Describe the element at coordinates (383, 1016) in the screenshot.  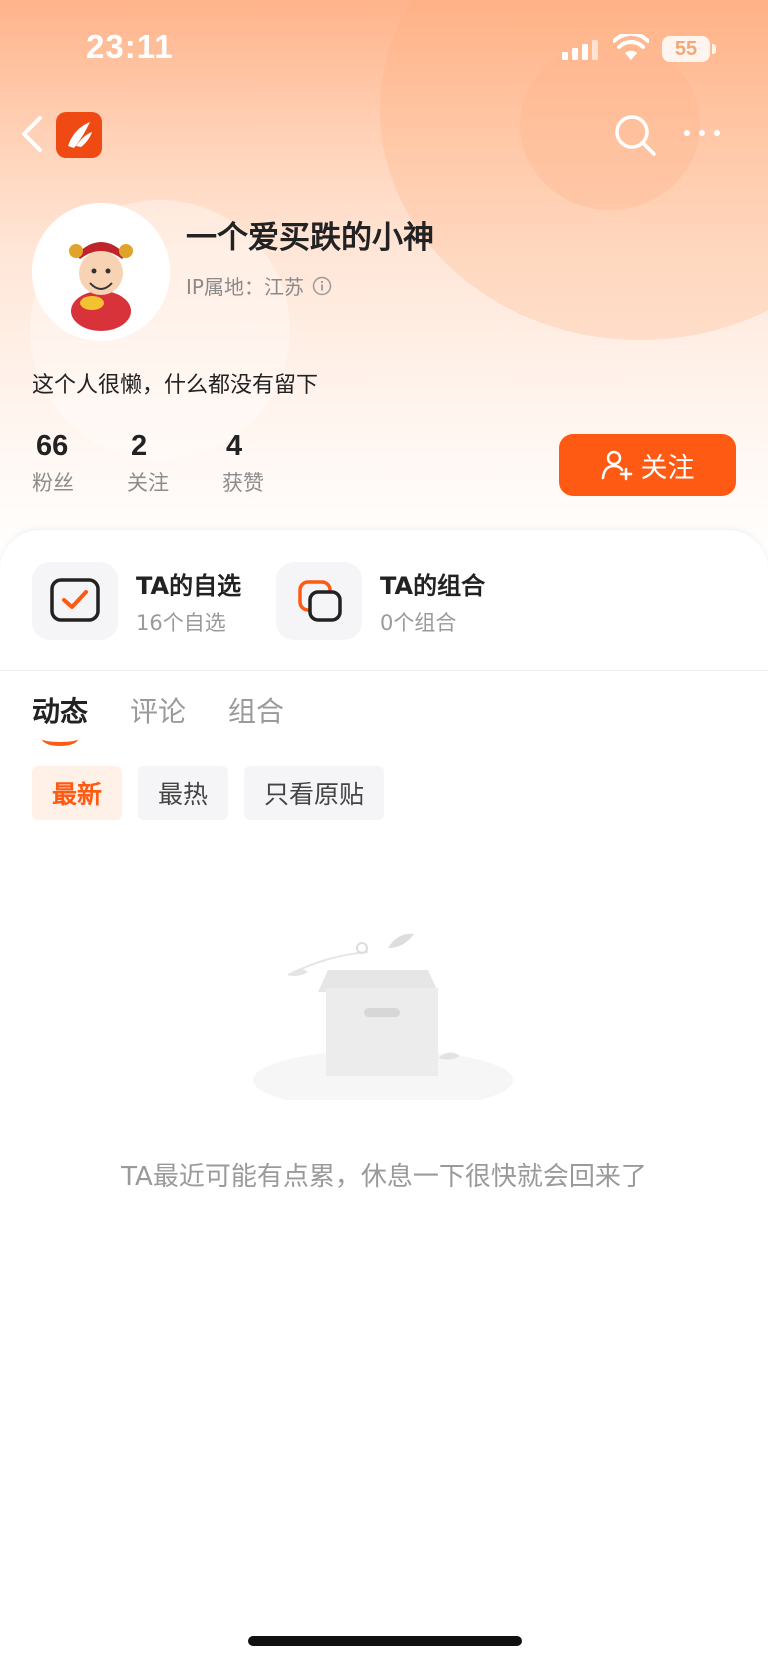
I see `empty-box-illustration` at that location.